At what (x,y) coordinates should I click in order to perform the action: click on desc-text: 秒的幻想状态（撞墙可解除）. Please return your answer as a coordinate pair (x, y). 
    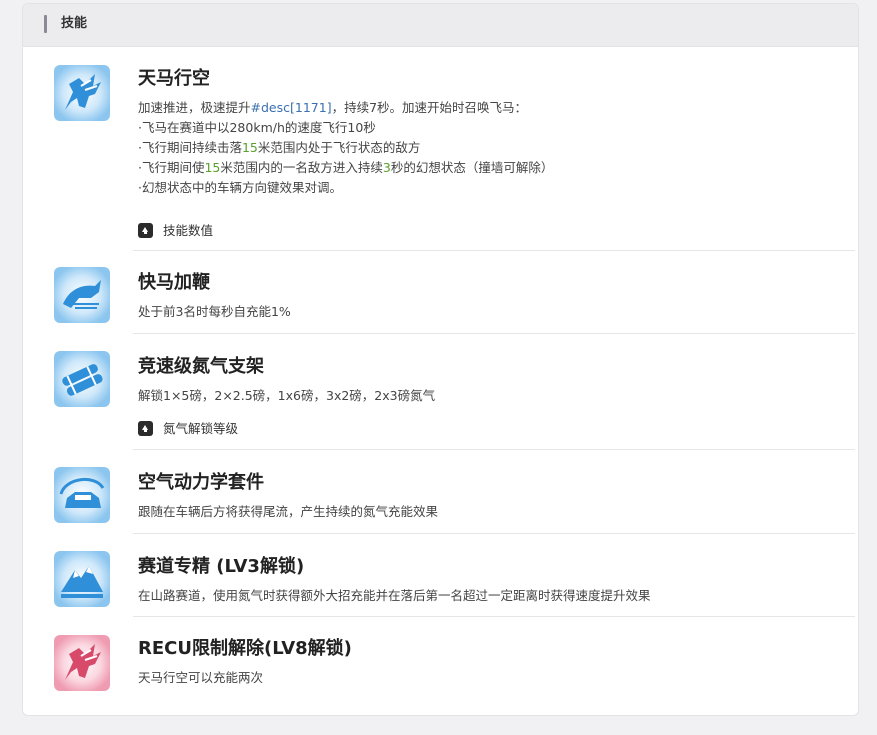
    Looking at the image, I should click on (472, 167).